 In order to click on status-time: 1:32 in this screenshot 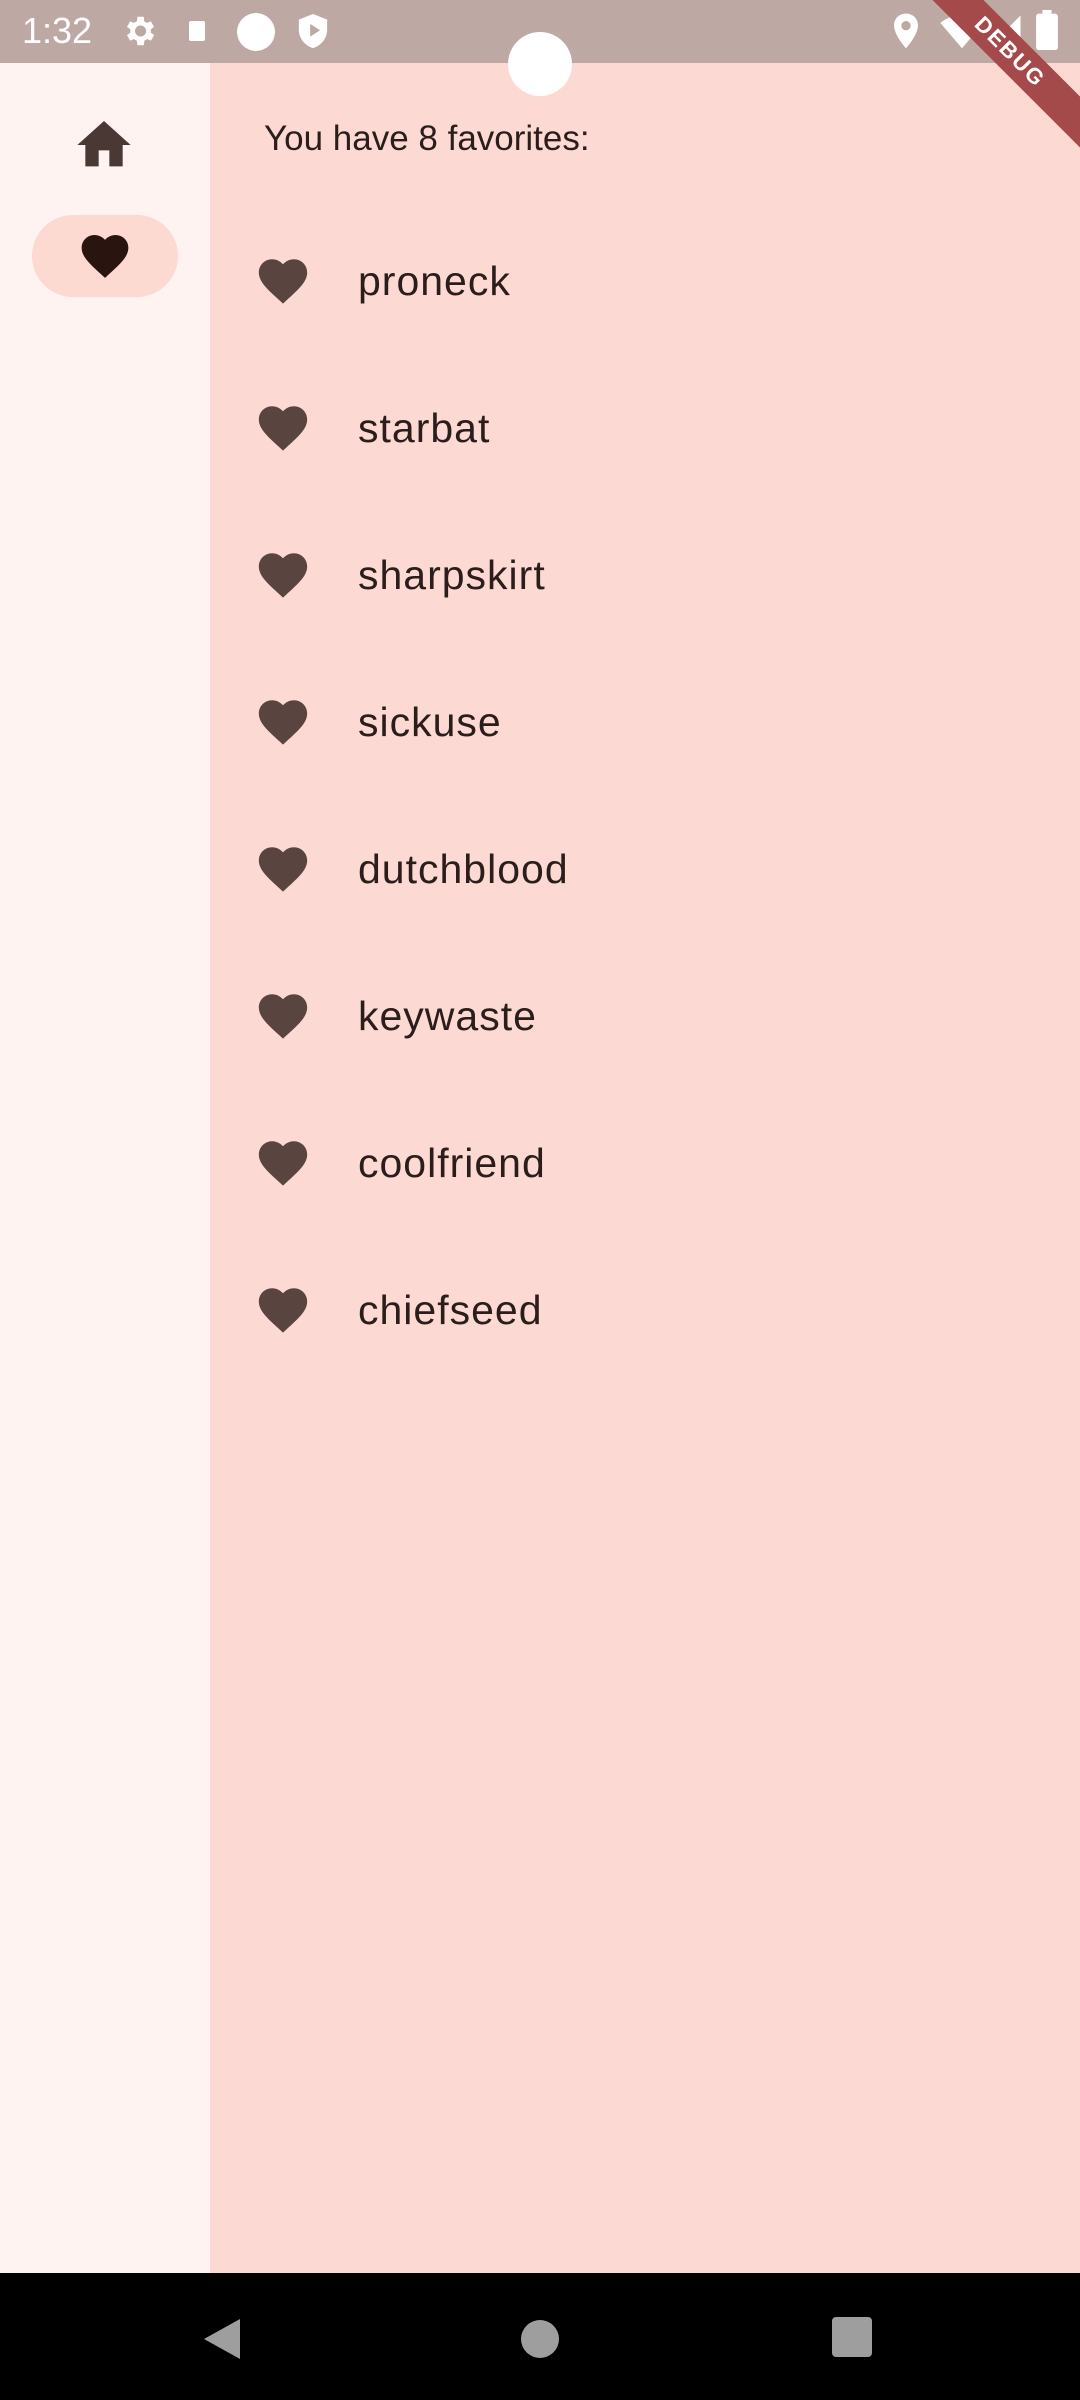, I will do `click(57, 30)`.